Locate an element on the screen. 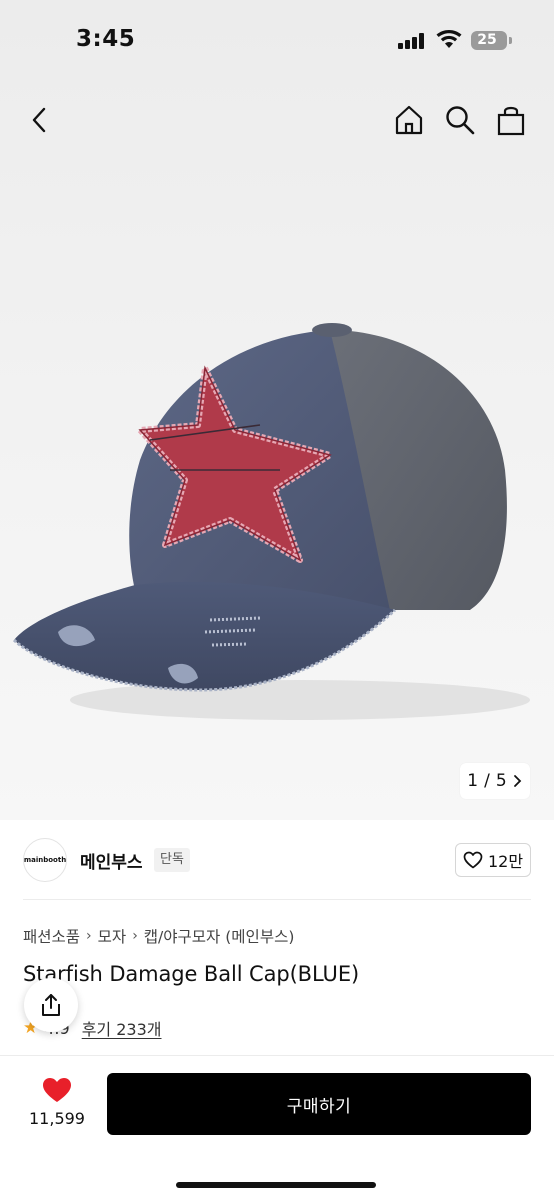 The width and height of the screenshot is (554, 1200). home-button is located at coordinates (409, 120).